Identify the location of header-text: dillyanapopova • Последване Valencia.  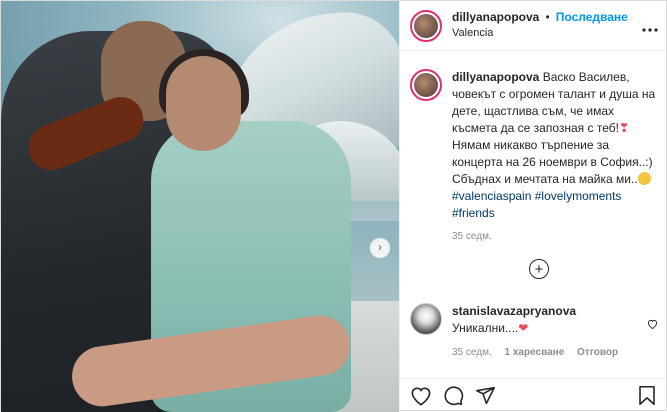
(540, 25).